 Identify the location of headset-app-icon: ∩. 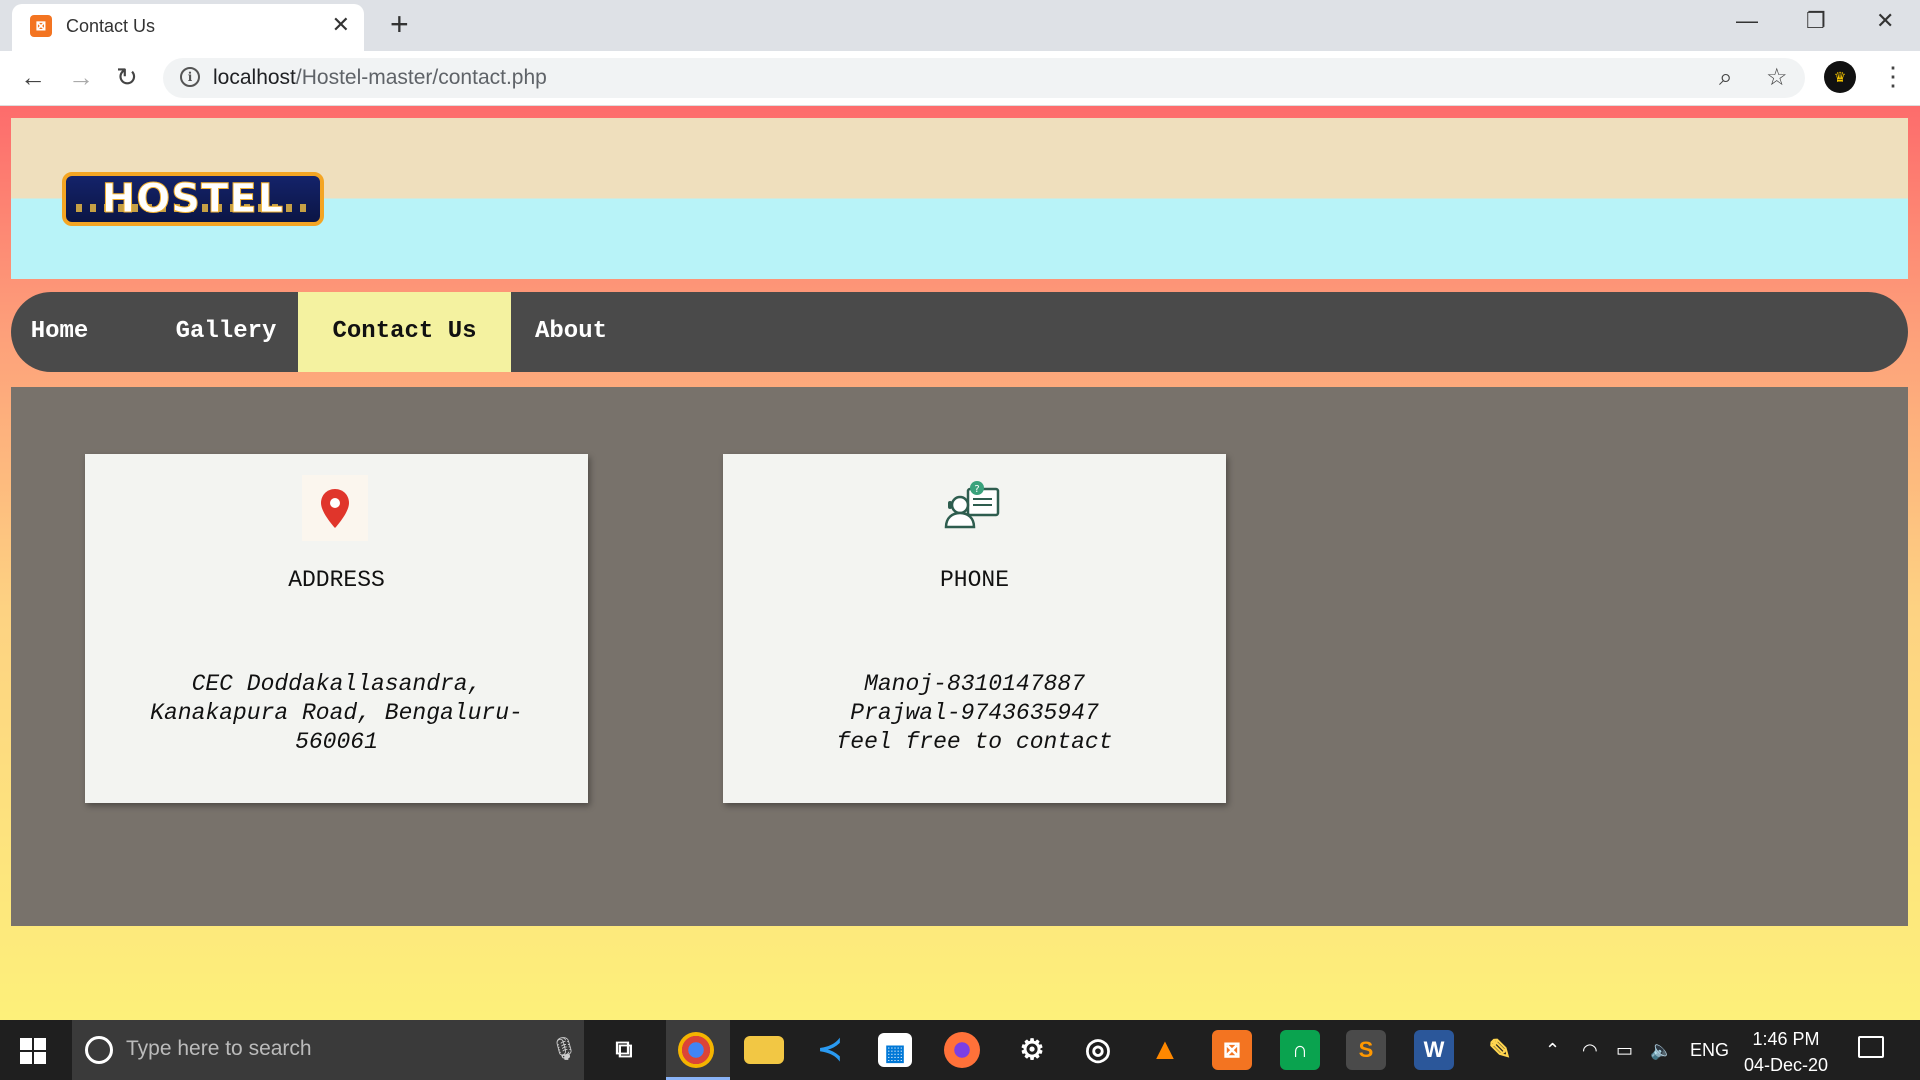
(1300, 1050).